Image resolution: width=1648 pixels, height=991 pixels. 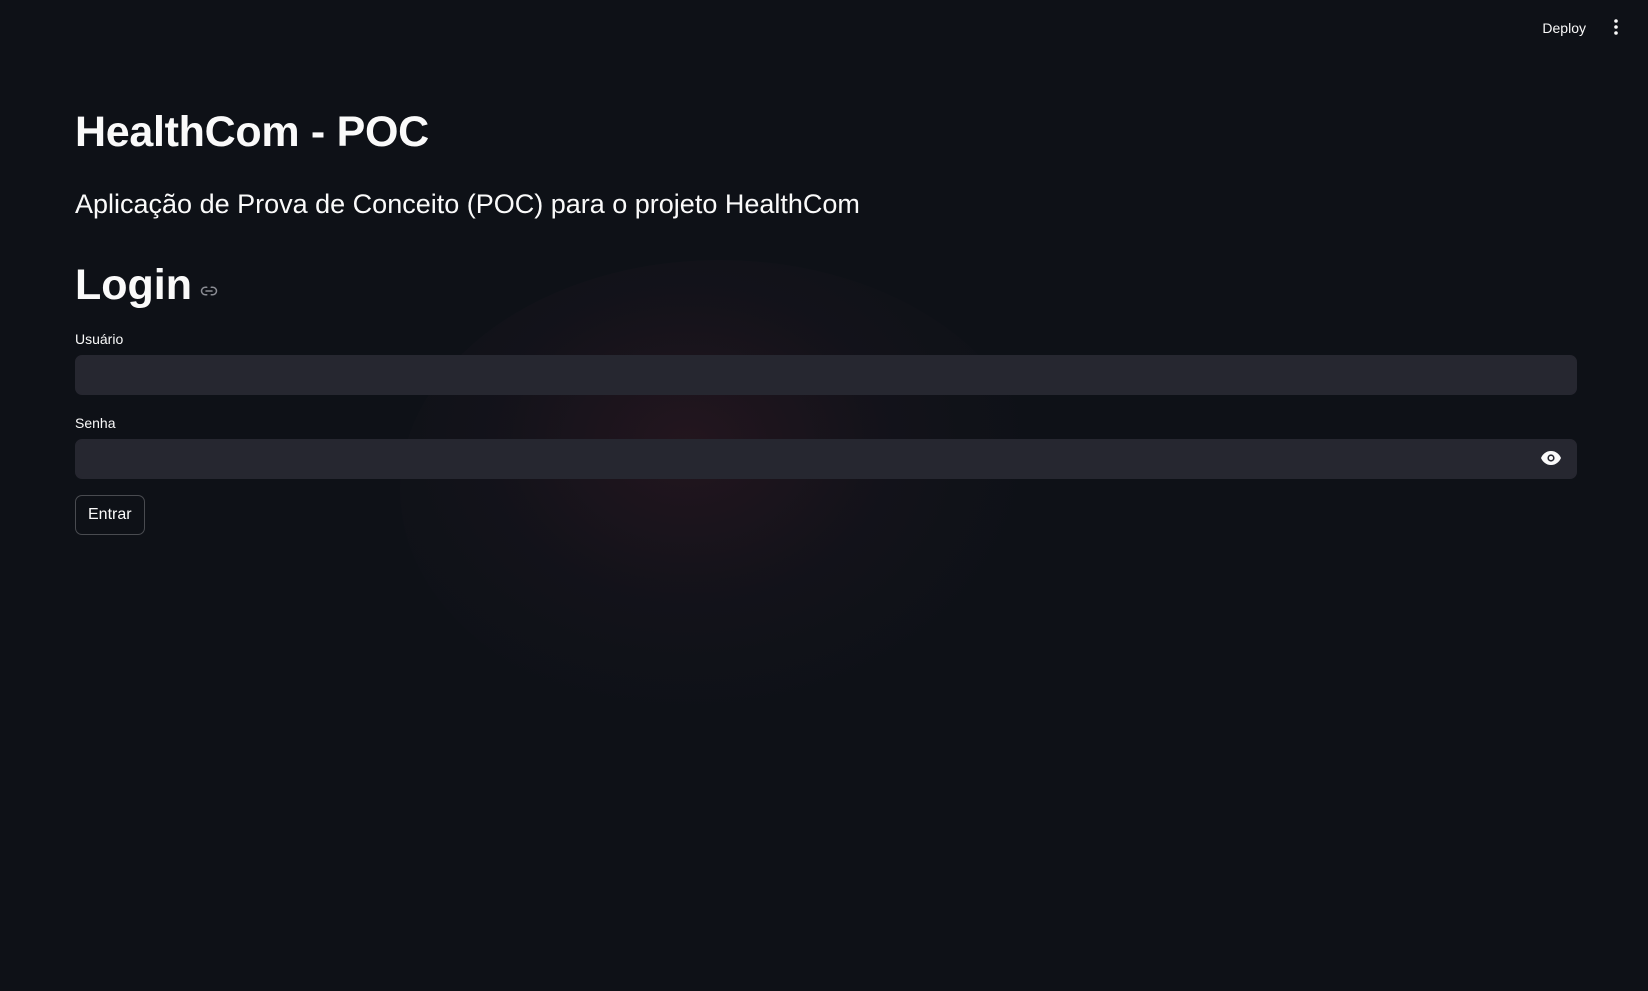 I want to click on password-label: Senha, so click(x=95, y=423).